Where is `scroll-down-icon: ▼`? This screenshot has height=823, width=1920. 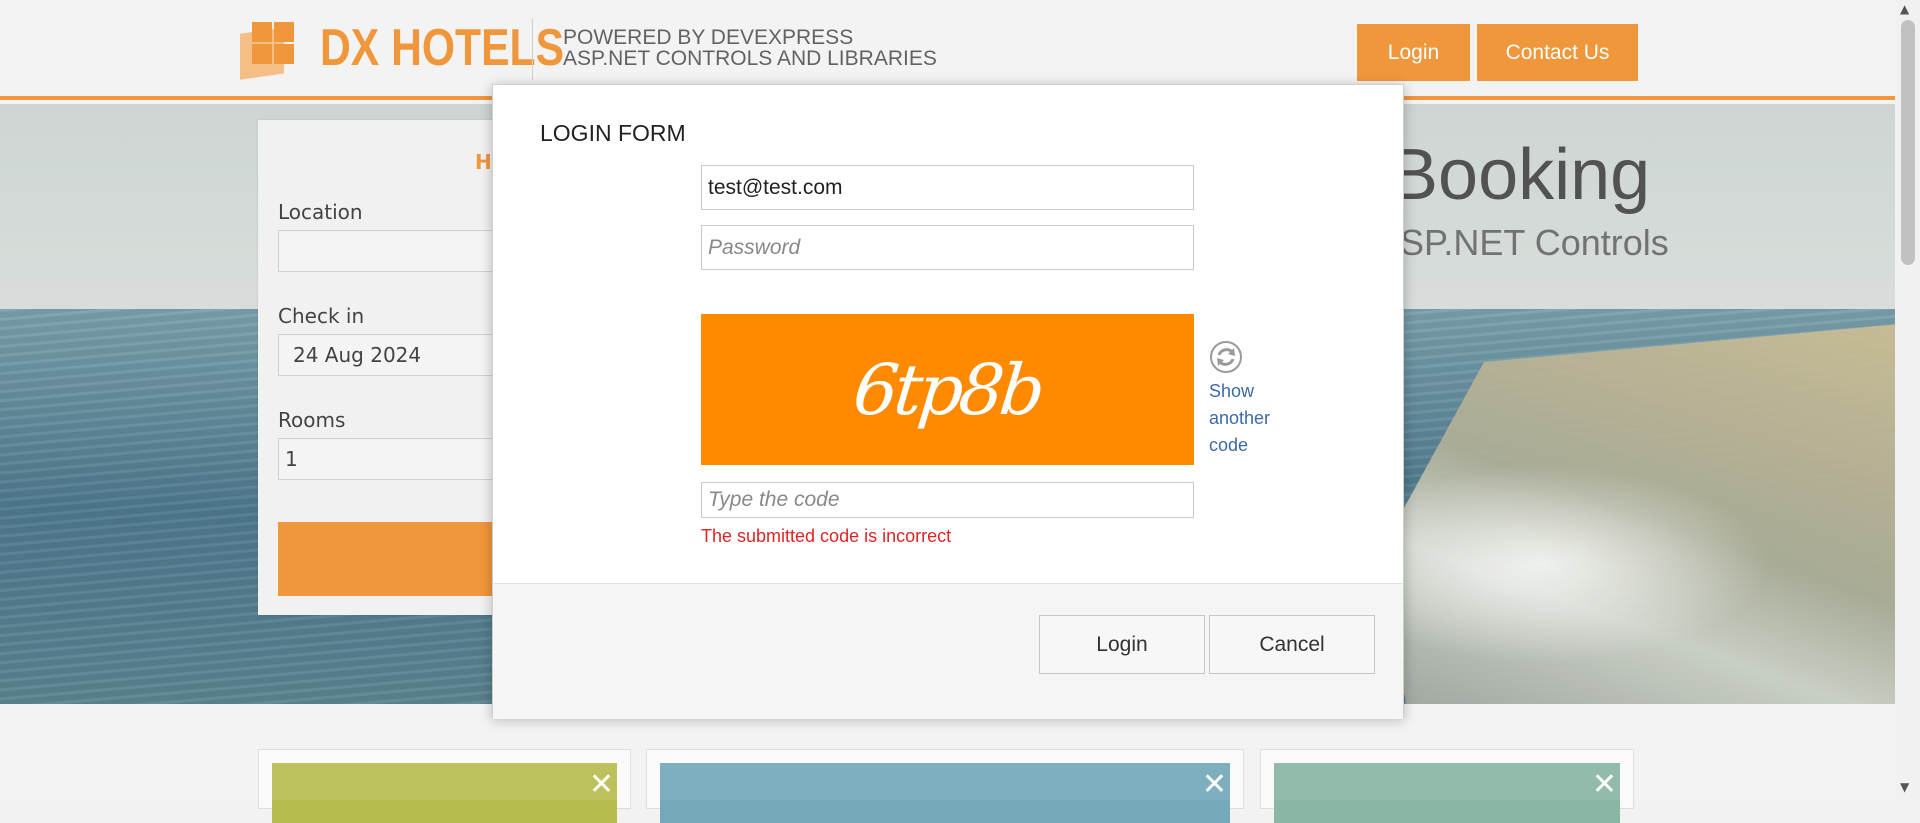 scroll-down-icon: ▼ is located at coordinates (1904, 787).